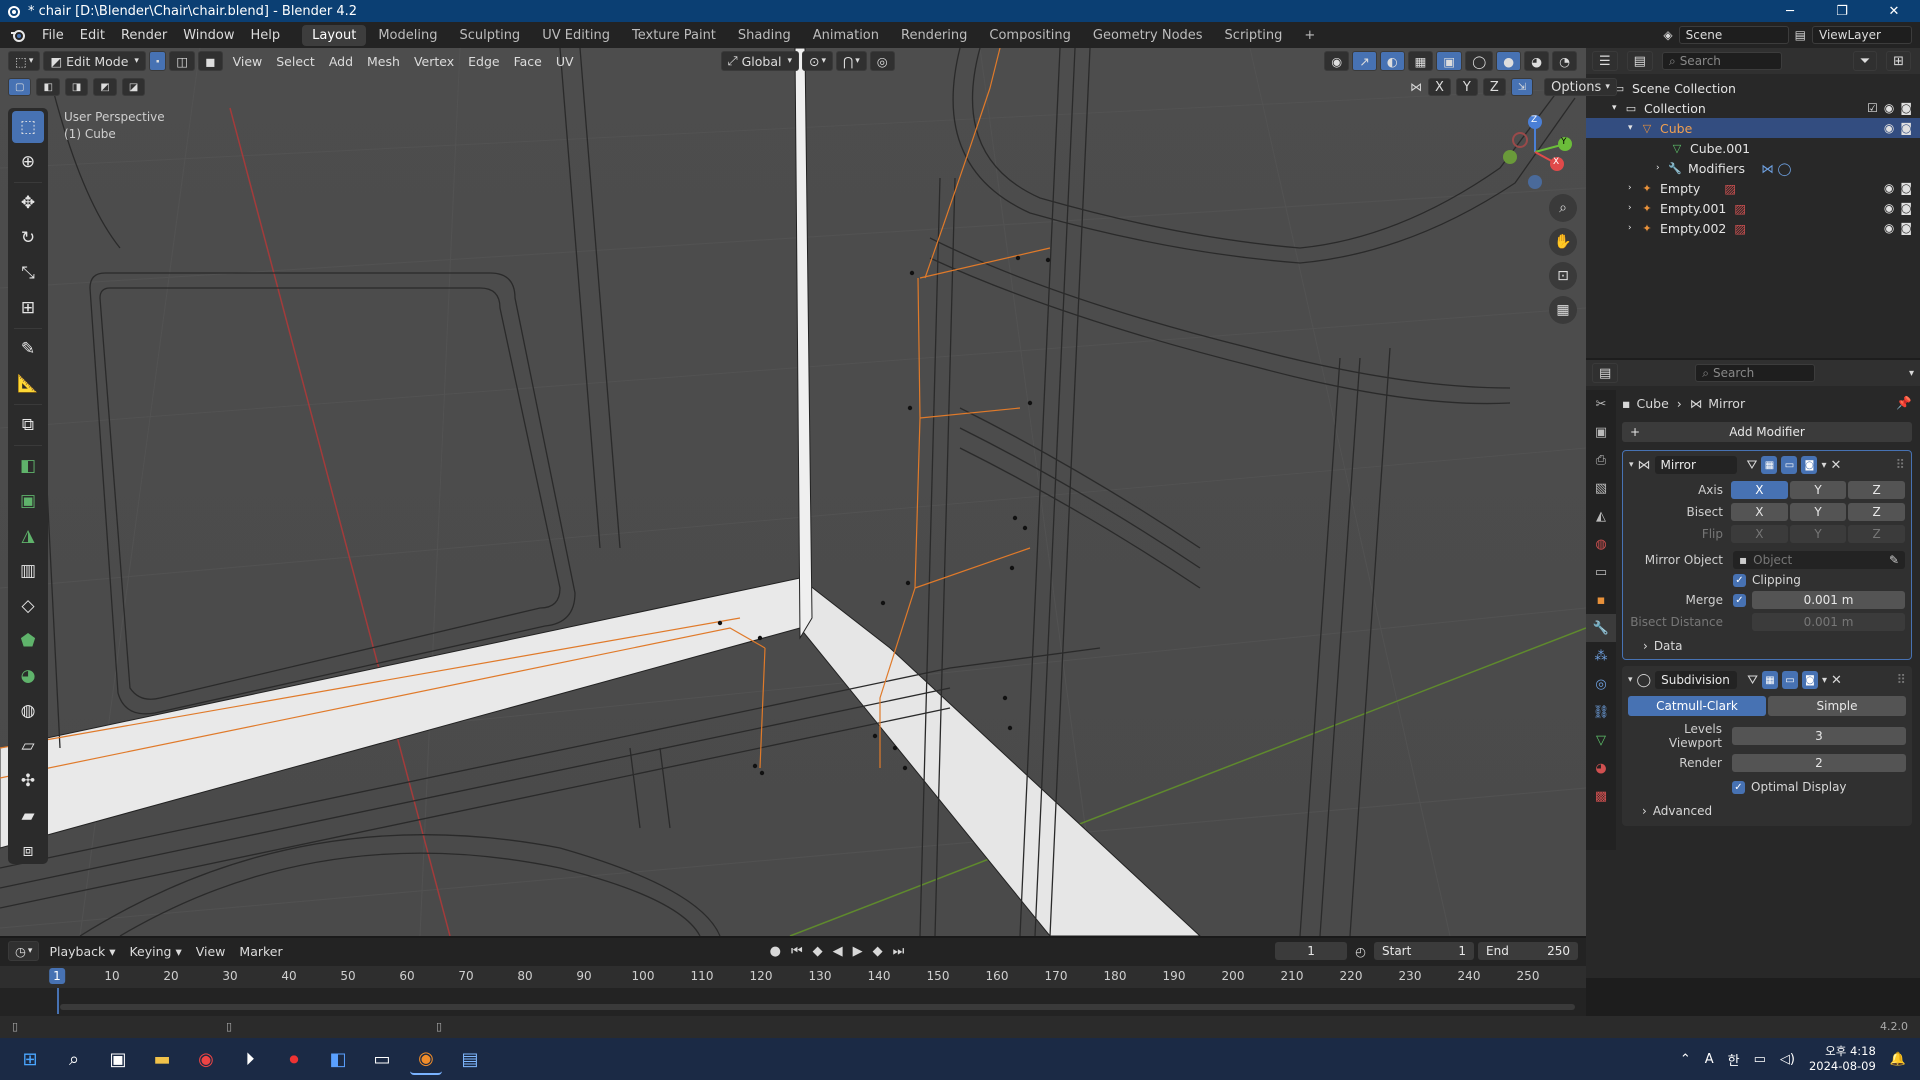 This screenshot has height=1080, width=1920. Describe the element at coordinates (1695, 465) in the screenshot. I see `mirror-name-field: Mirror` at that location.